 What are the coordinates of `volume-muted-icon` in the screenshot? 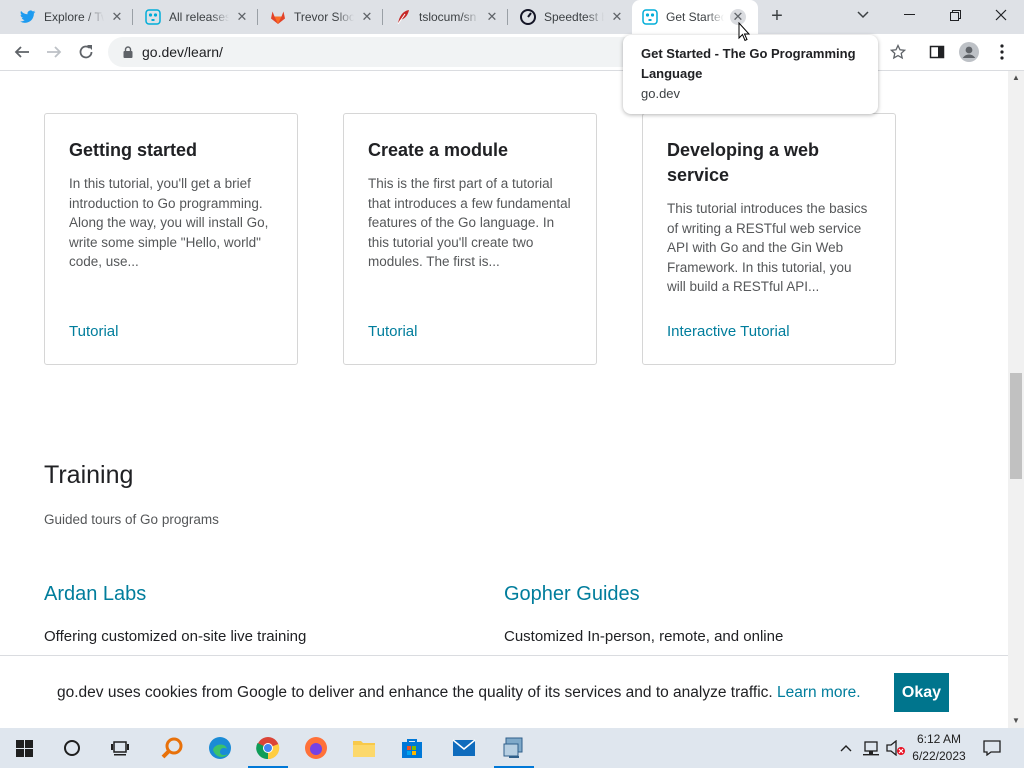 It's located at (895, 748).